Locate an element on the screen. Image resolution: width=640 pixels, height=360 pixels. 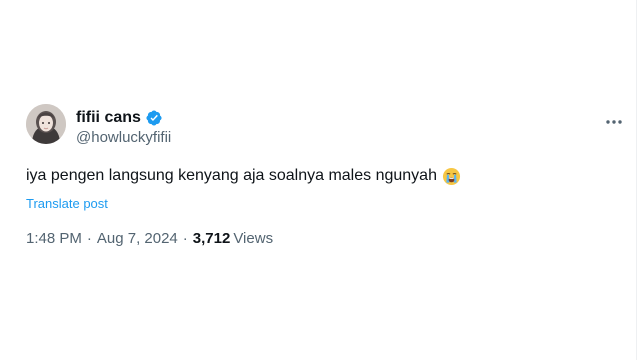
avatar is located at coordinates (46, 124).